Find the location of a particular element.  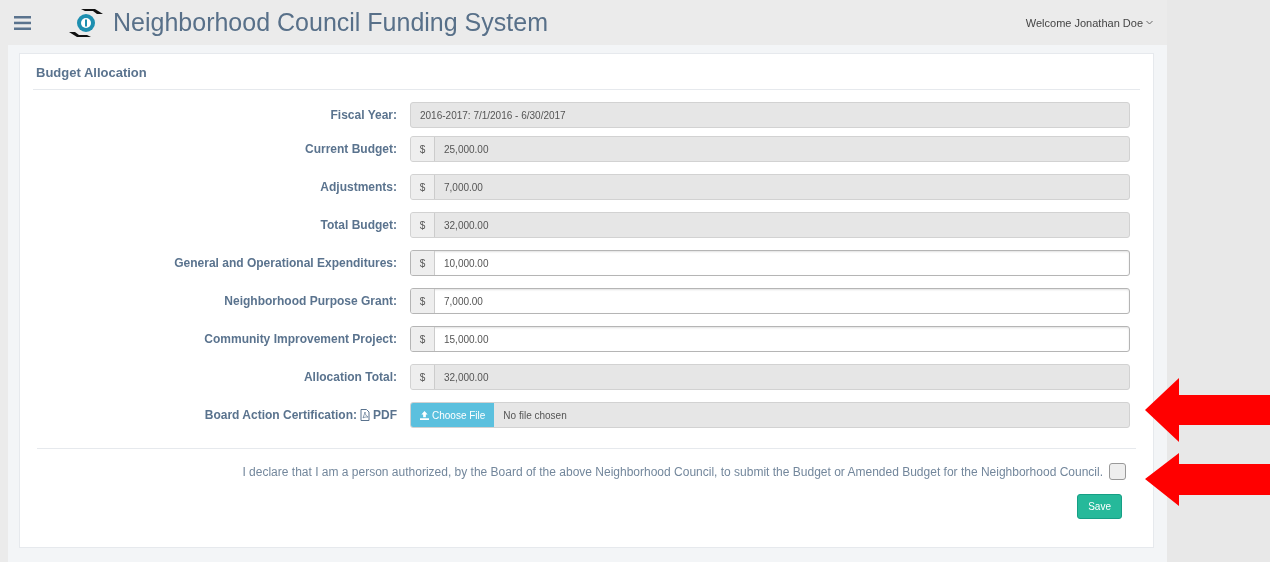

field-label: Community Improvement Project: is located at coordinates (300, 339).